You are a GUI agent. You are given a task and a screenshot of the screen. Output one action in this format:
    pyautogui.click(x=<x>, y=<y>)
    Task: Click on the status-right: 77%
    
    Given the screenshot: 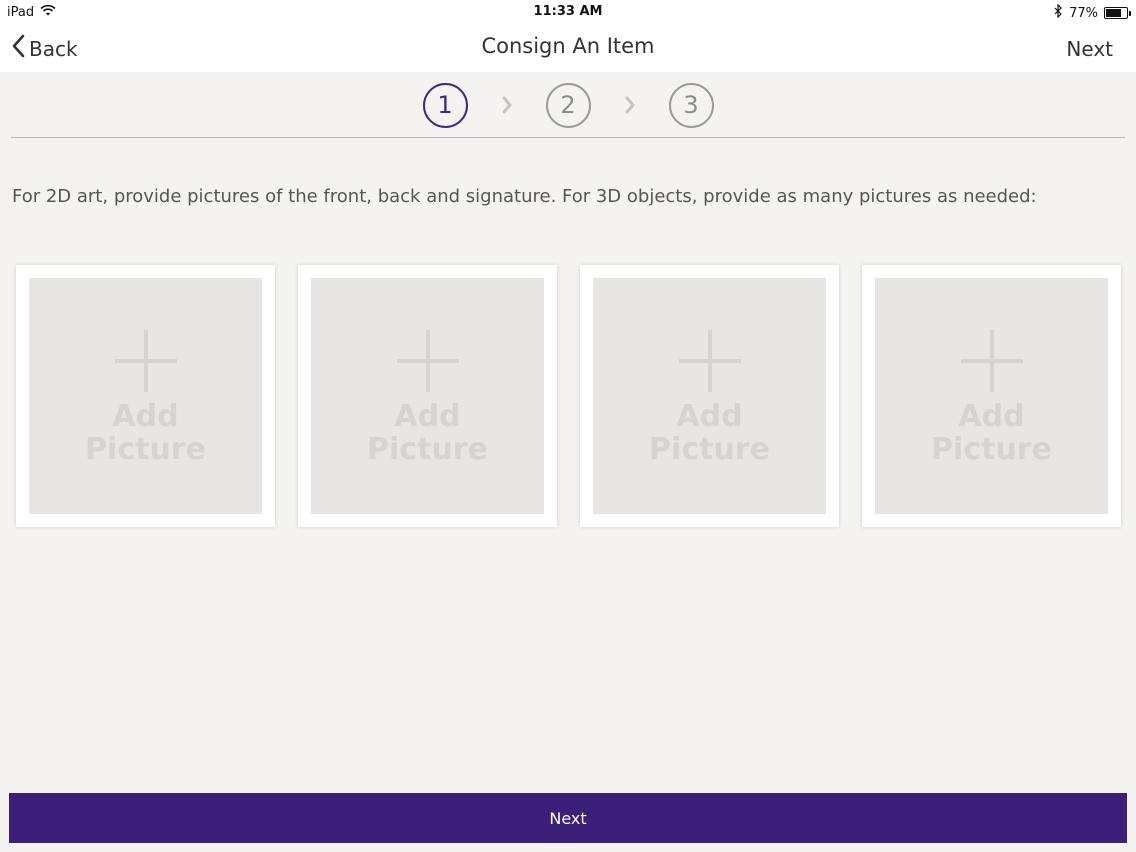 What is the action you would take?
    pyautogui.click(x=1092, y=12)
    